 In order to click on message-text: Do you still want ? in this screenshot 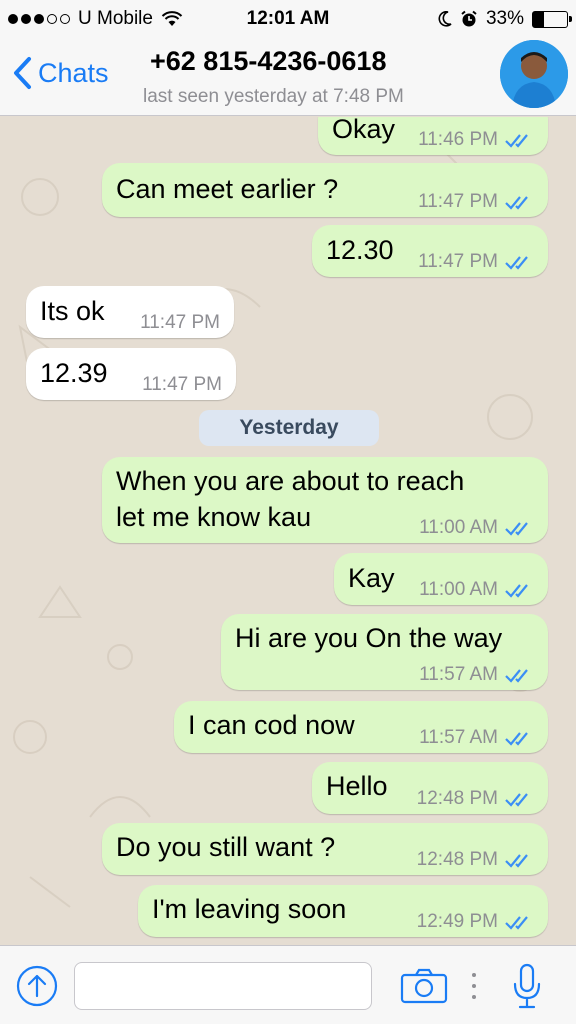, I will do `click(226, 847)`.